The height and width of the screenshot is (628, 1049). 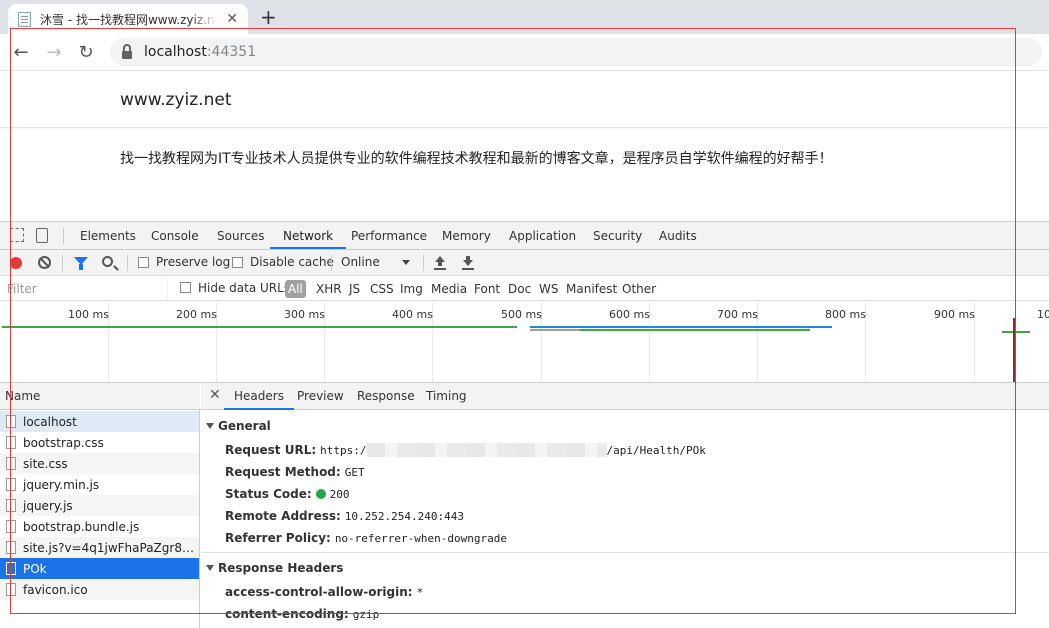 I want to click on request-row: site.css, so click(x=99, y=463).